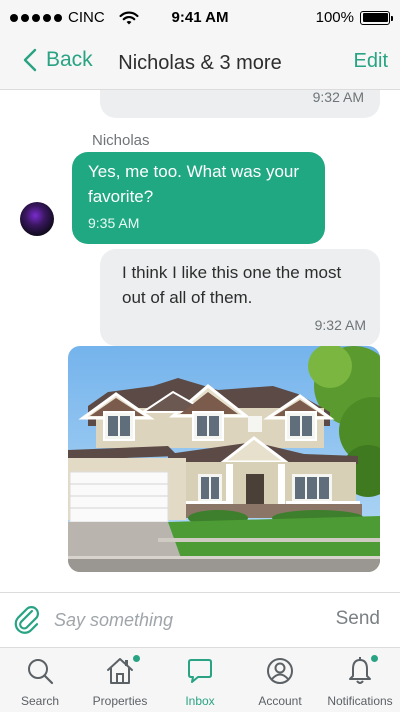  What do you see at coordinates (280, 671) in the screenshot?
I see `user-icon` at bounding box center [280, 671].